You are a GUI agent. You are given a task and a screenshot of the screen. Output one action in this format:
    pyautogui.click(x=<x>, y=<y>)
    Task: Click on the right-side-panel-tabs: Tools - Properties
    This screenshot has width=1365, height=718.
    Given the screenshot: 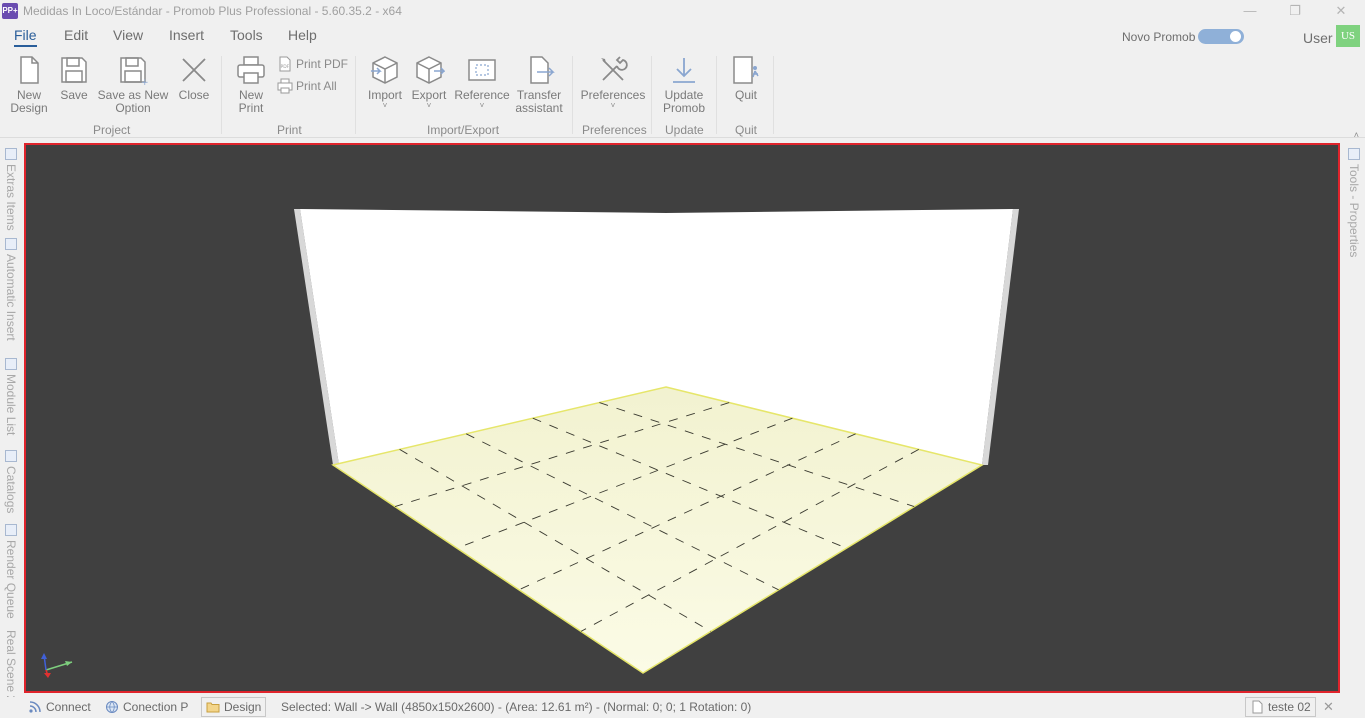 What is the action you would take?
    pyautogui.click(x=1354, y=207)
    